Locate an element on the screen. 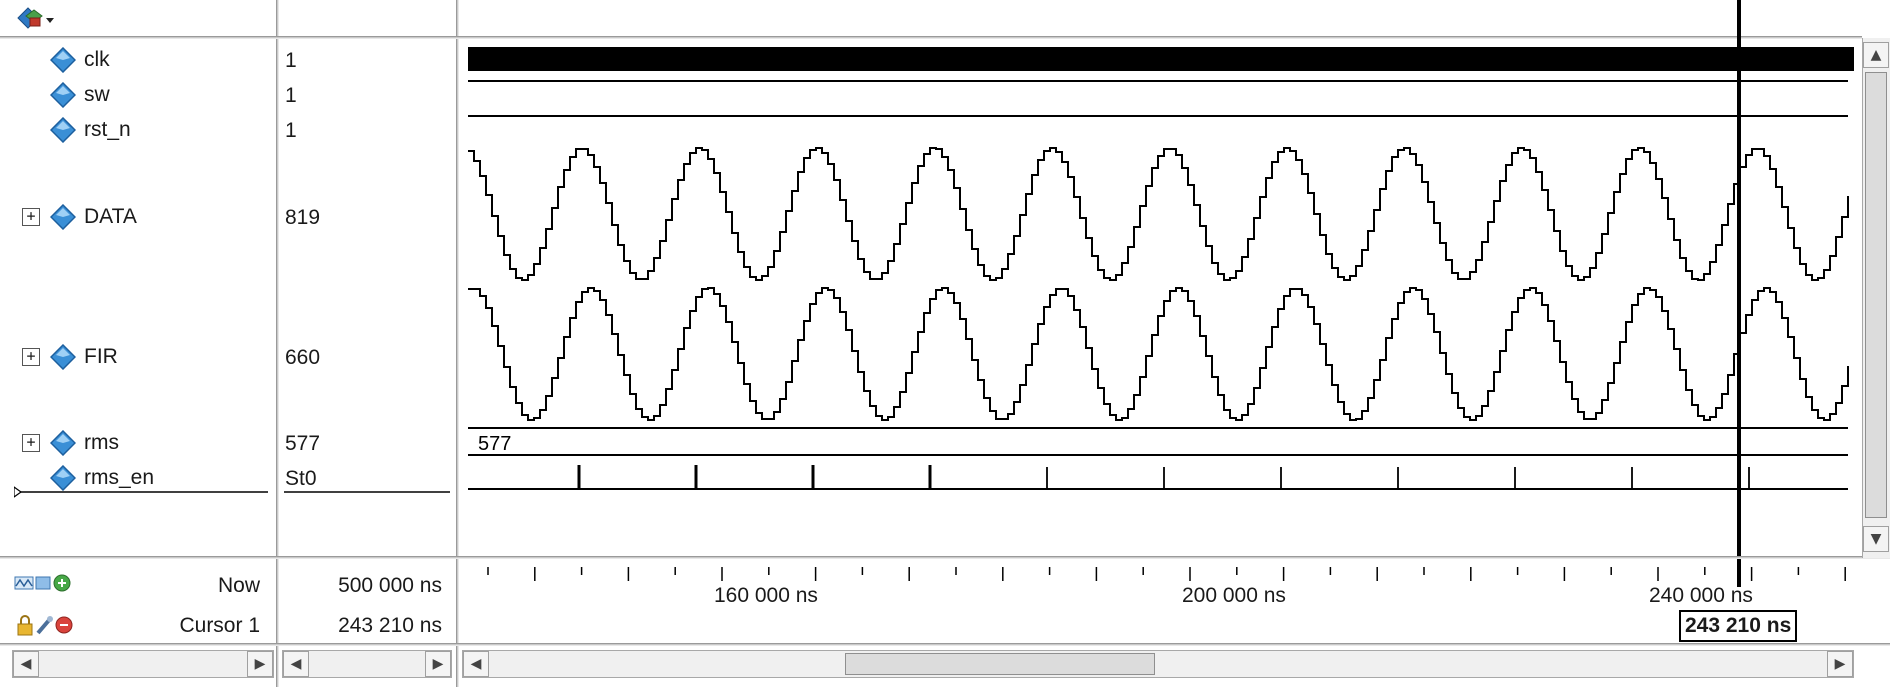  signal-value: 819 is located at coordinates (303, 217).